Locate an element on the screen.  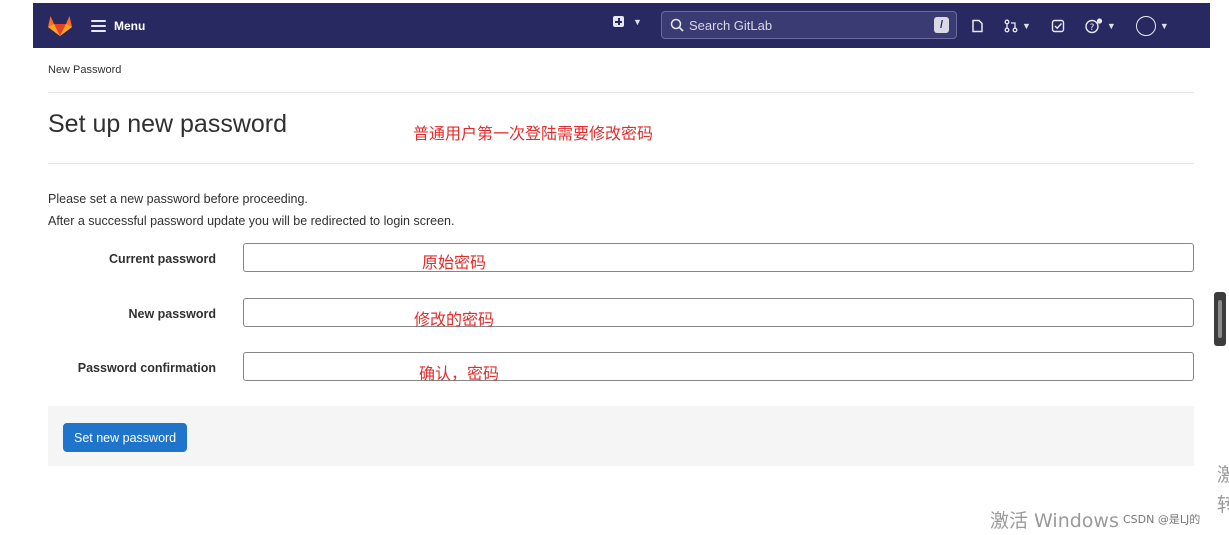
windows-activation-watermark: 激活 Windows is located at coordinates (1054, 521).